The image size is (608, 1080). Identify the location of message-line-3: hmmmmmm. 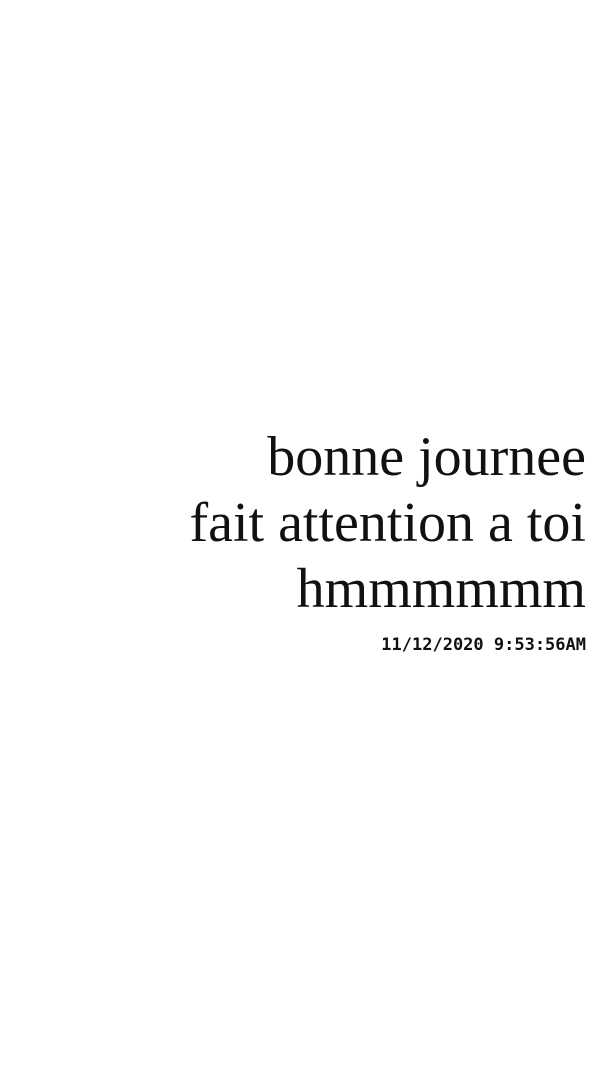
(441, 589).